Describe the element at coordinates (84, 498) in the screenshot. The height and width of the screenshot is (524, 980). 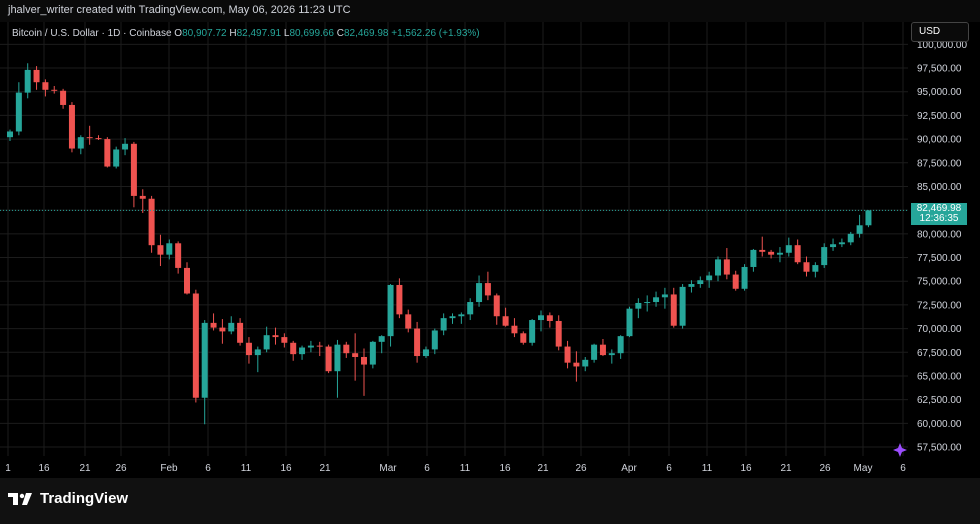
I see `brand-name: TradingView` at that location.